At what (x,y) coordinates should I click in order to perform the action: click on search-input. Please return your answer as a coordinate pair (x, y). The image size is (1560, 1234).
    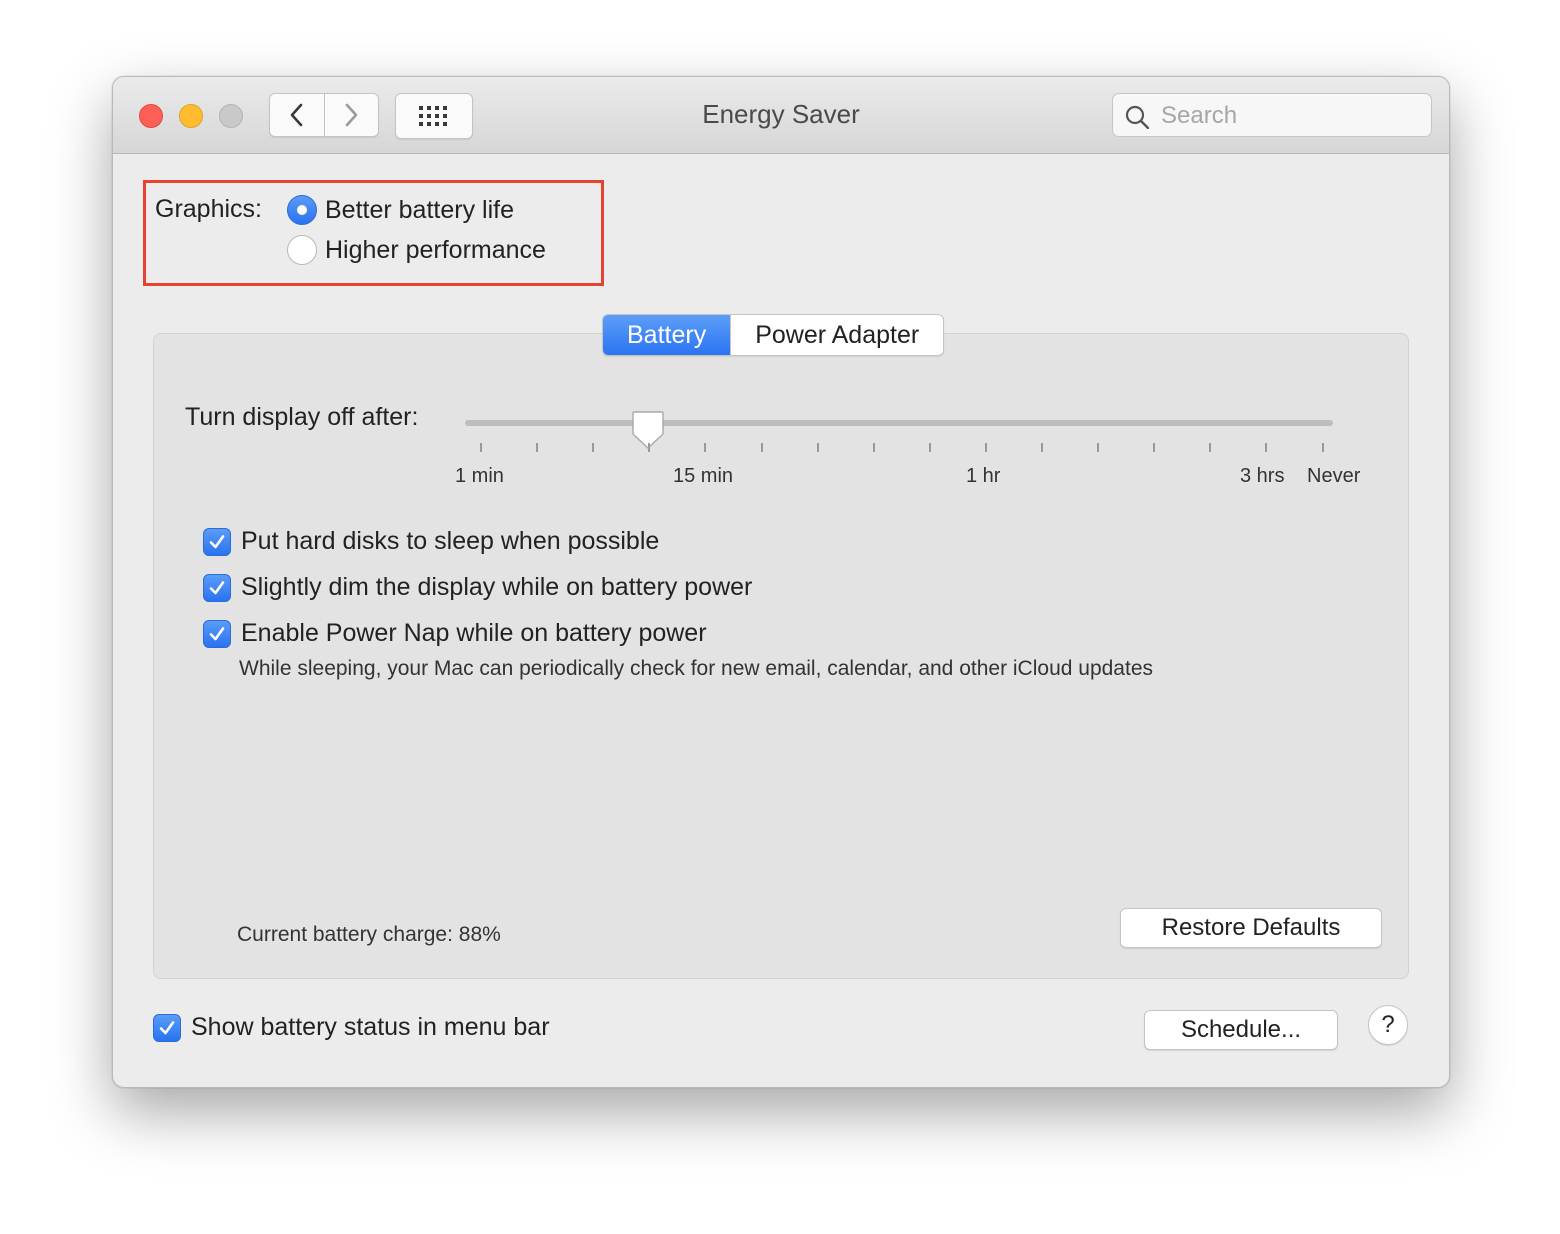
    Looking at the image, I should click on (1291, 116).